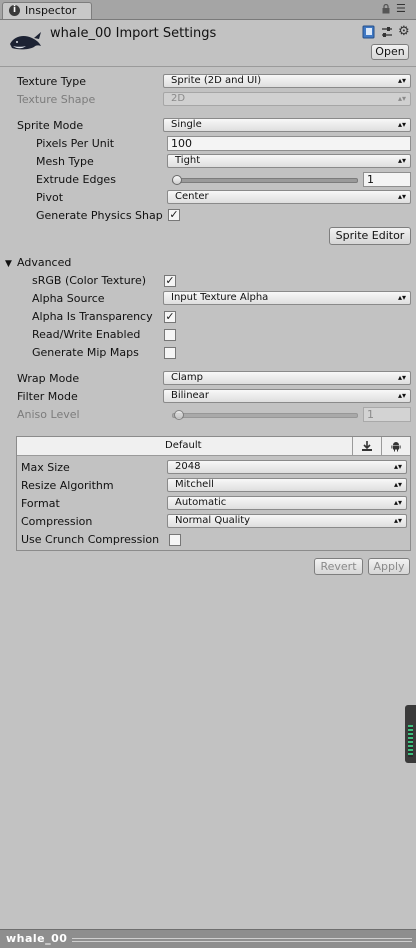  I want to click on resize-algorithm-dropdown: Mitchell ▴▾, so click(287, 485).